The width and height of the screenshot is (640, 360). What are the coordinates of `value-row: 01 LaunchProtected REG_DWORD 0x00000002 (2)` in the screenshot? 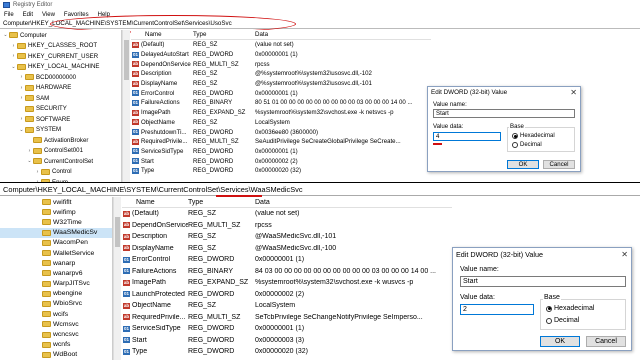 It's located at (287, 295).